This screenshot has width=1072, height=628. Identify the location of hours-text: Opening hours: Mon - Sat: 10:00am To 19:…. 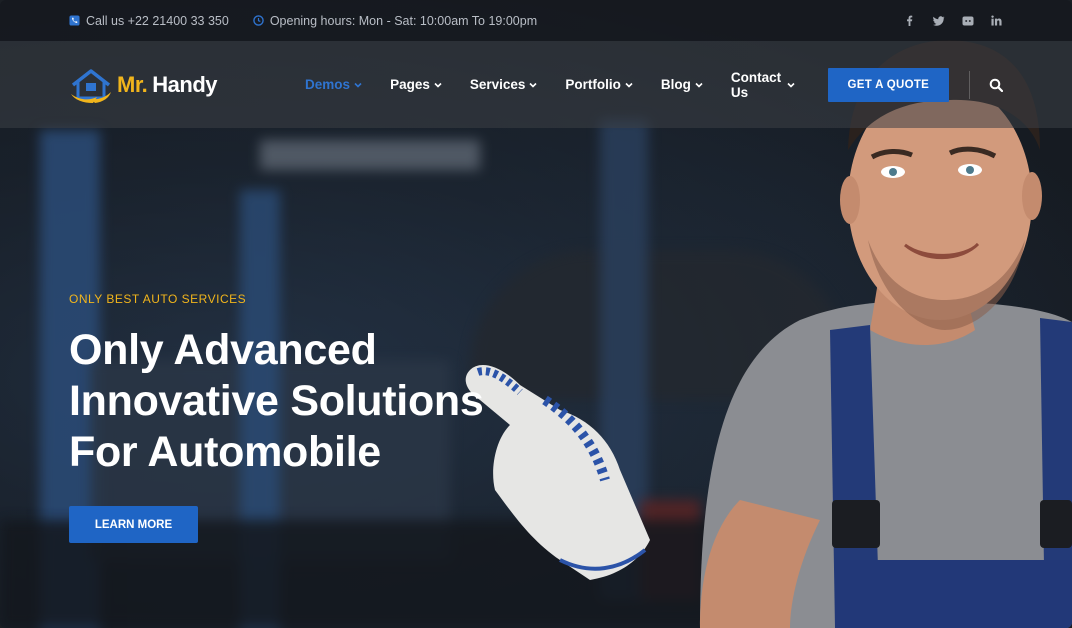
(403, 20).